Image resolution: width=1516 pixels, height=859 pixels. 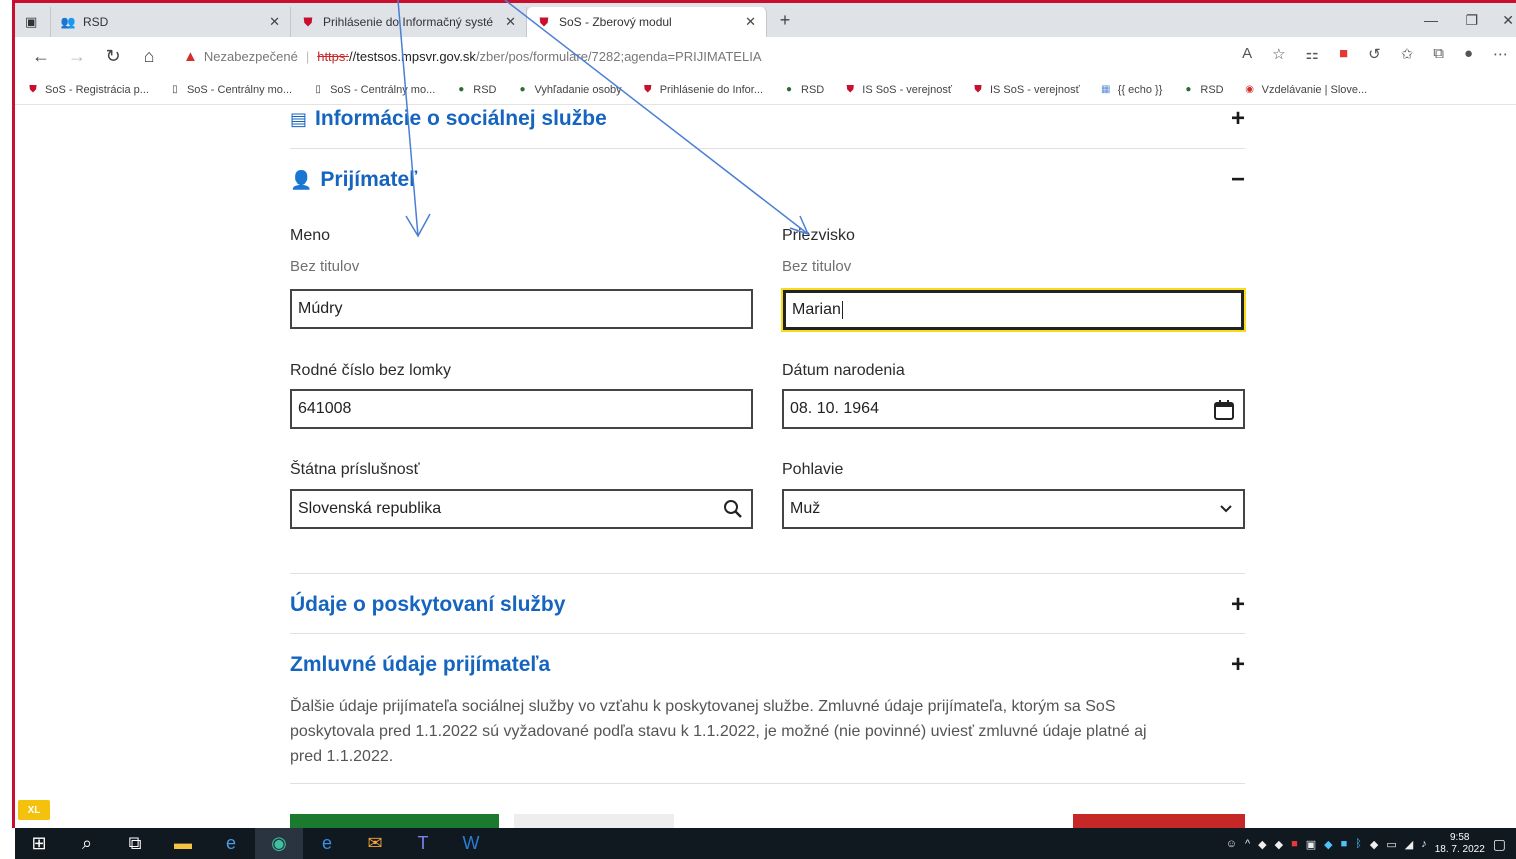 What do you see at coordinates (1034, 89) in the screenshot?
I see `bookmark-label: IS SoS - verejnosť` at bounding box center [1034, 89].